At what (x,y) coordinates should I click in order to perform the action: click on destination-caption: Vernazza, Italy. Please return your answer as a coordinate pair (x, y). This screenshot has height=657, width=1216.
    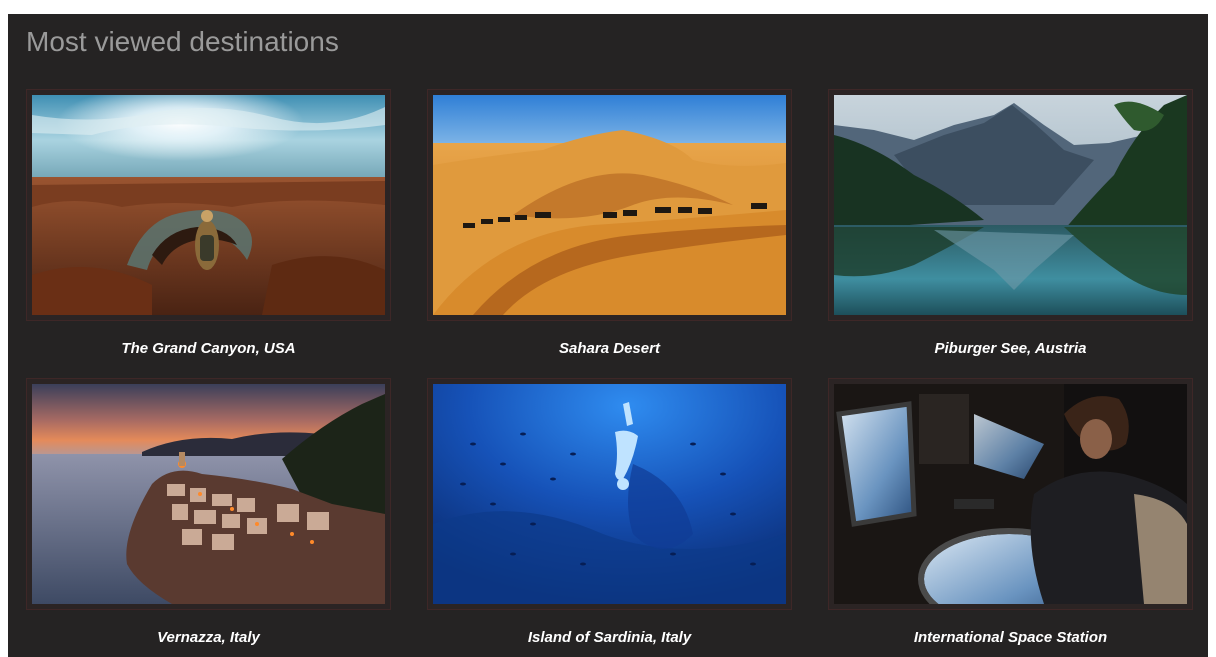
    Looking at the image, I should click on (208, 637).